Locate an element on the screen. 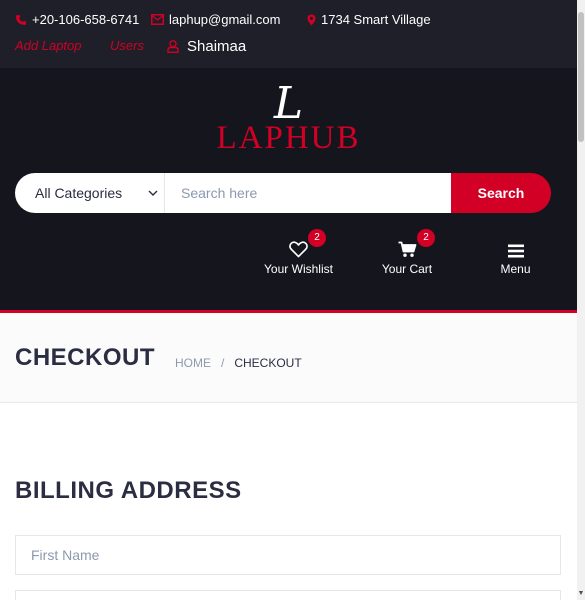  scrollbar-thumb is located at coordinates (581, 77).